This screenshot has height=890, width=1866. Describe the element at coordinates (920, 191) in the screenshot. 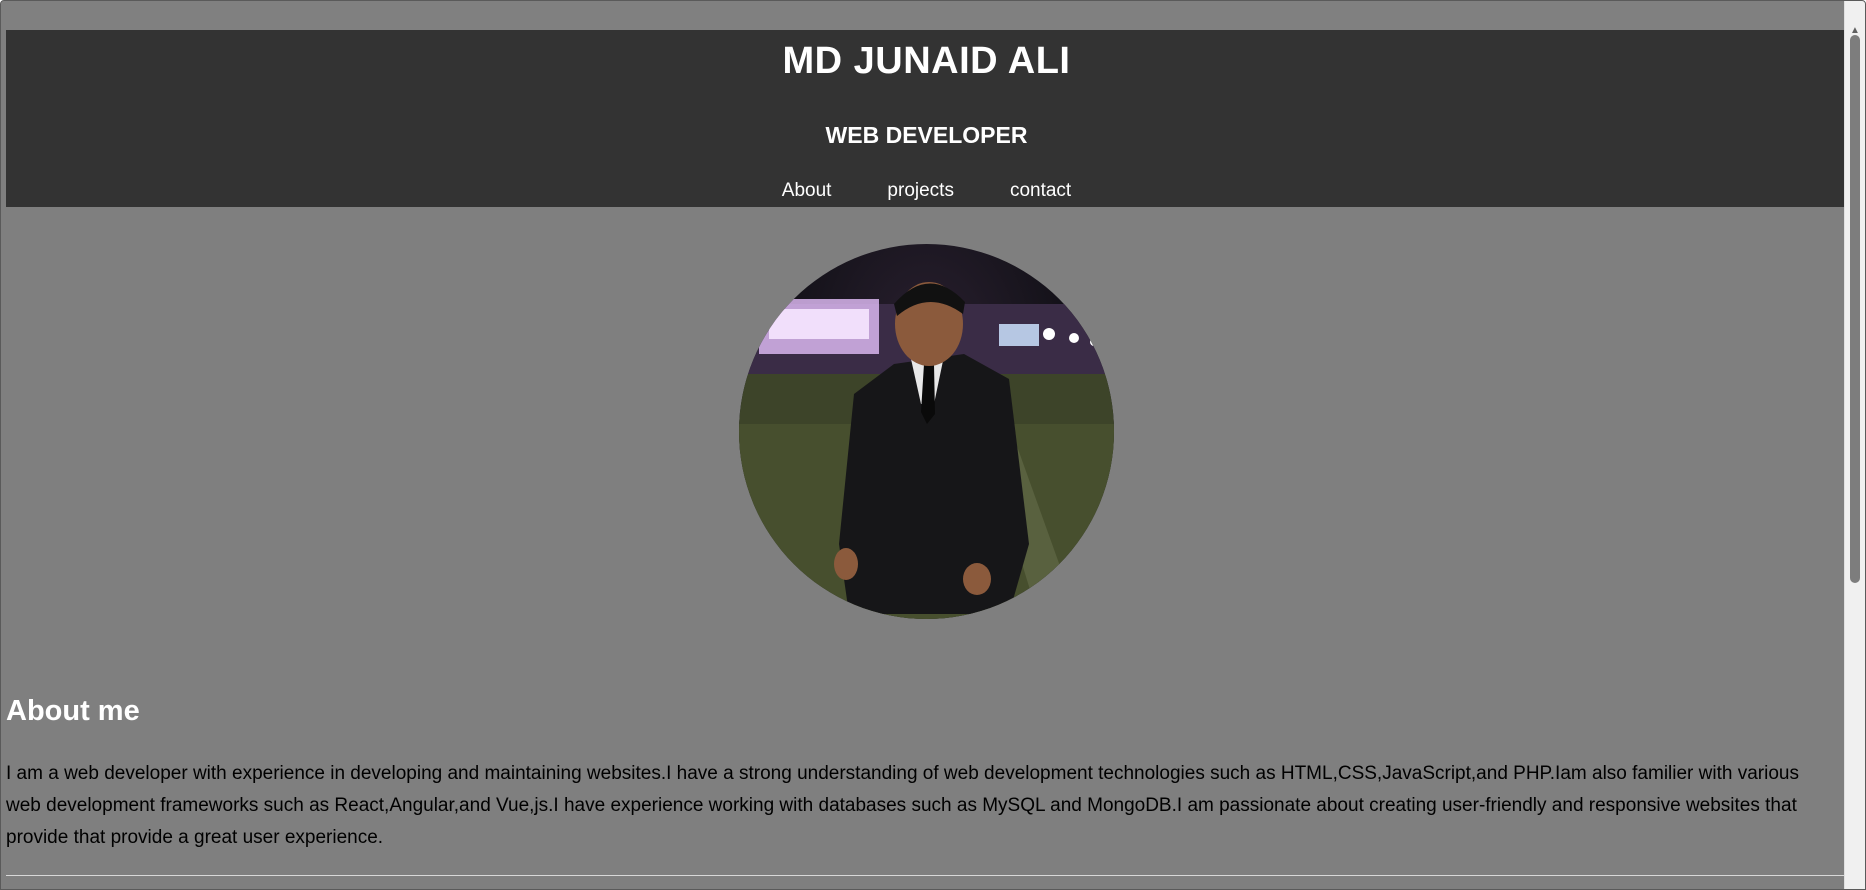

I see `nav-link-projects: projects` at that location.